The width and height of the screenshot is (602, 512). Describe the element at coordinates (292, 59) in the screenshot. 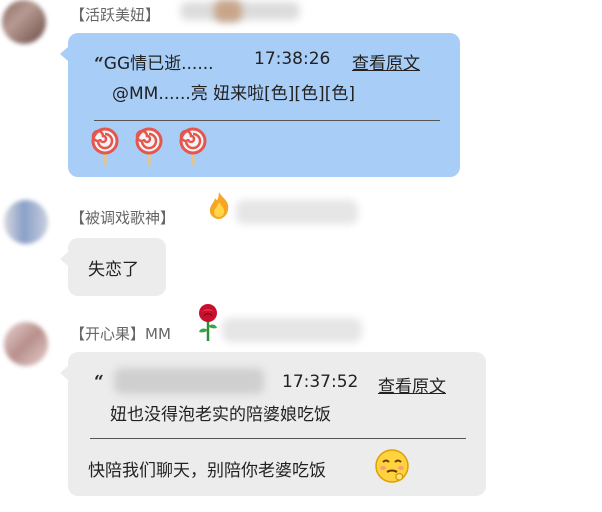

I see `quote-time: 17:38:26` at that location.